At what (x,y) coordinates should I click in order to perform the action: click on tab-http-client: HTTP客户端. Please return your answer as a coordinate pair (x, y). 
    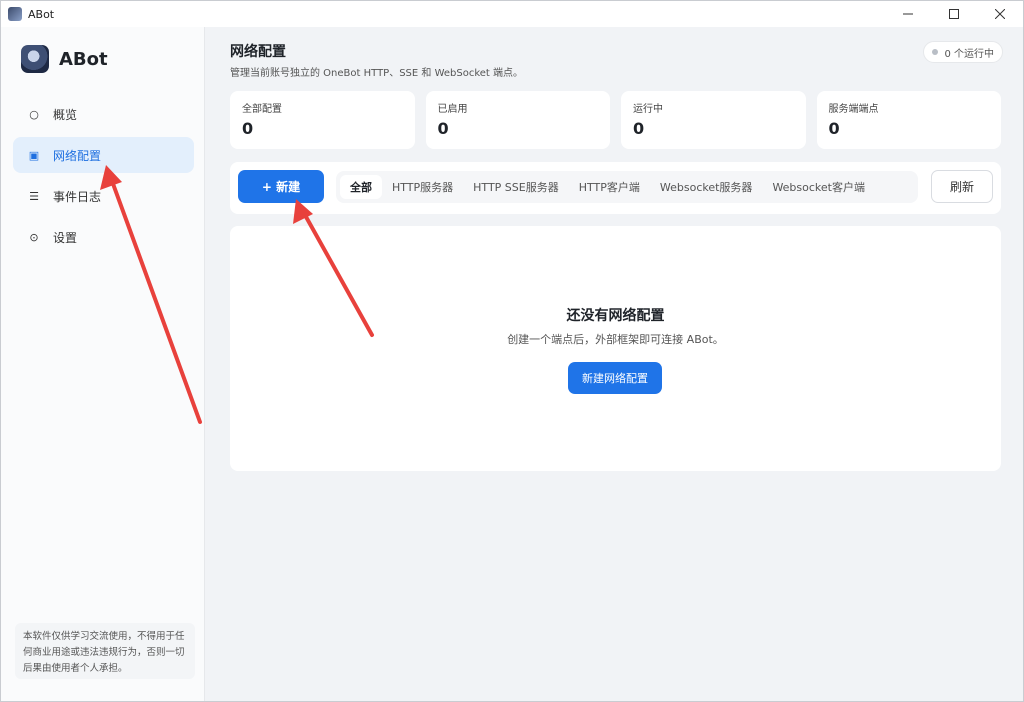
    Looking at the image, I should click on (609, 187).